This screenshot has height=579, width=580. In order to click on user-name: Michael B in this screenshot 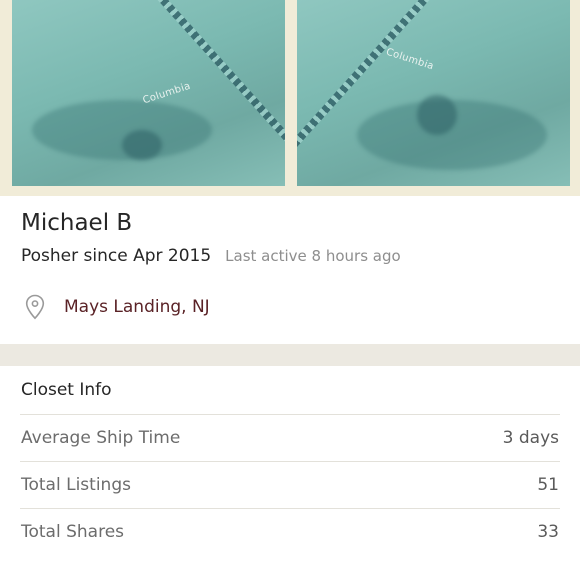, I will do `click(77, 223)`.